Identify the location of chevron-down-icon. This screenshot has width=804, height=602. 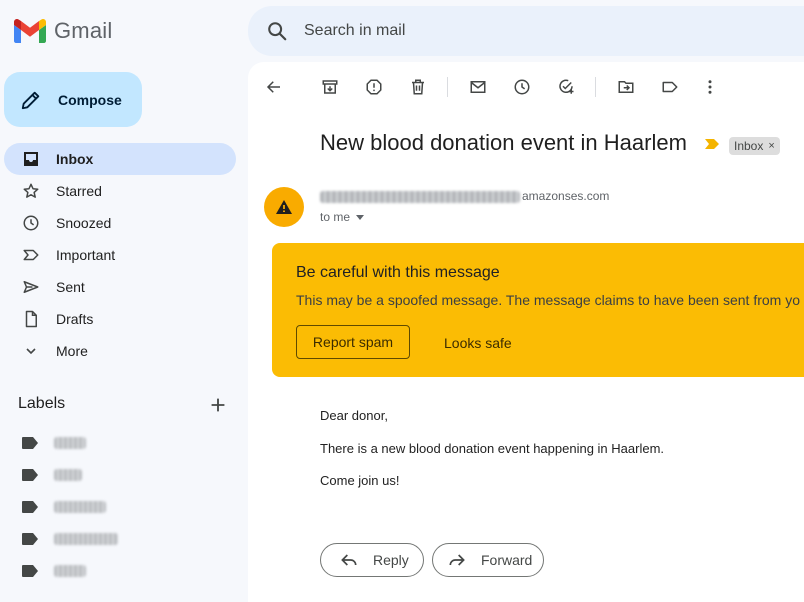
(31, 351).